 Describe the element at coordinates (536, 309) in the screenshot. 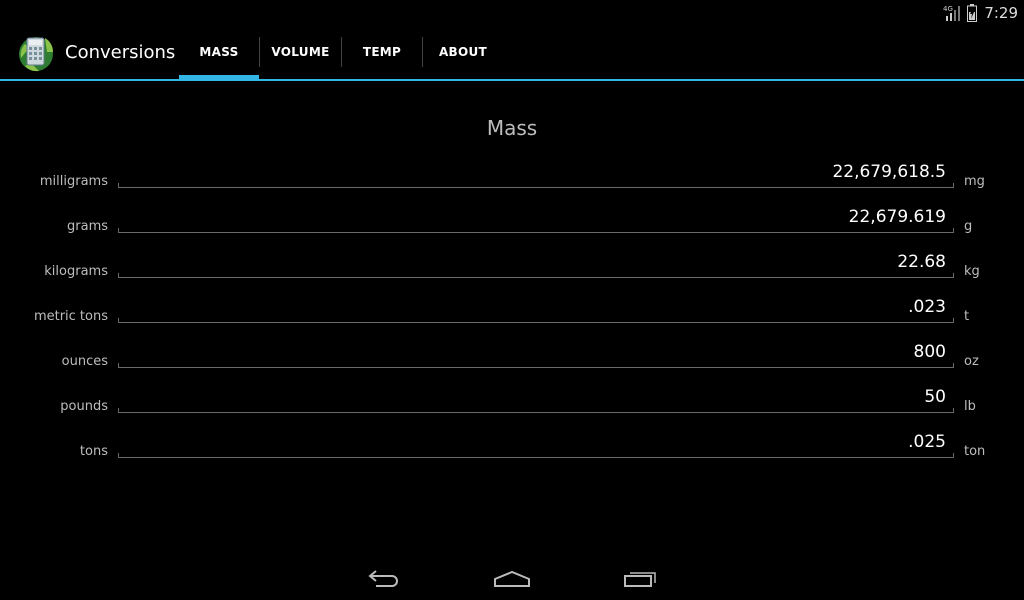

I see `metric-tons-input: .023` at that location.